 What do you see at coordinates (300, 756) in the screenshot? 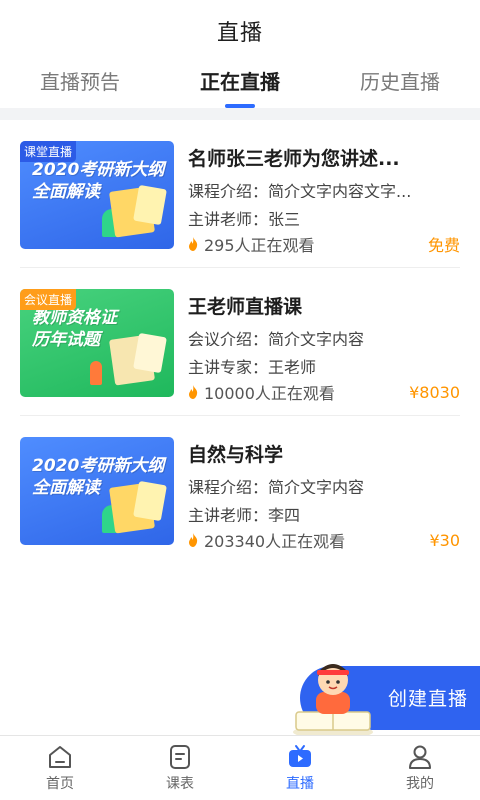
I see `live-tv-icon` at bounding box center [300, 756].